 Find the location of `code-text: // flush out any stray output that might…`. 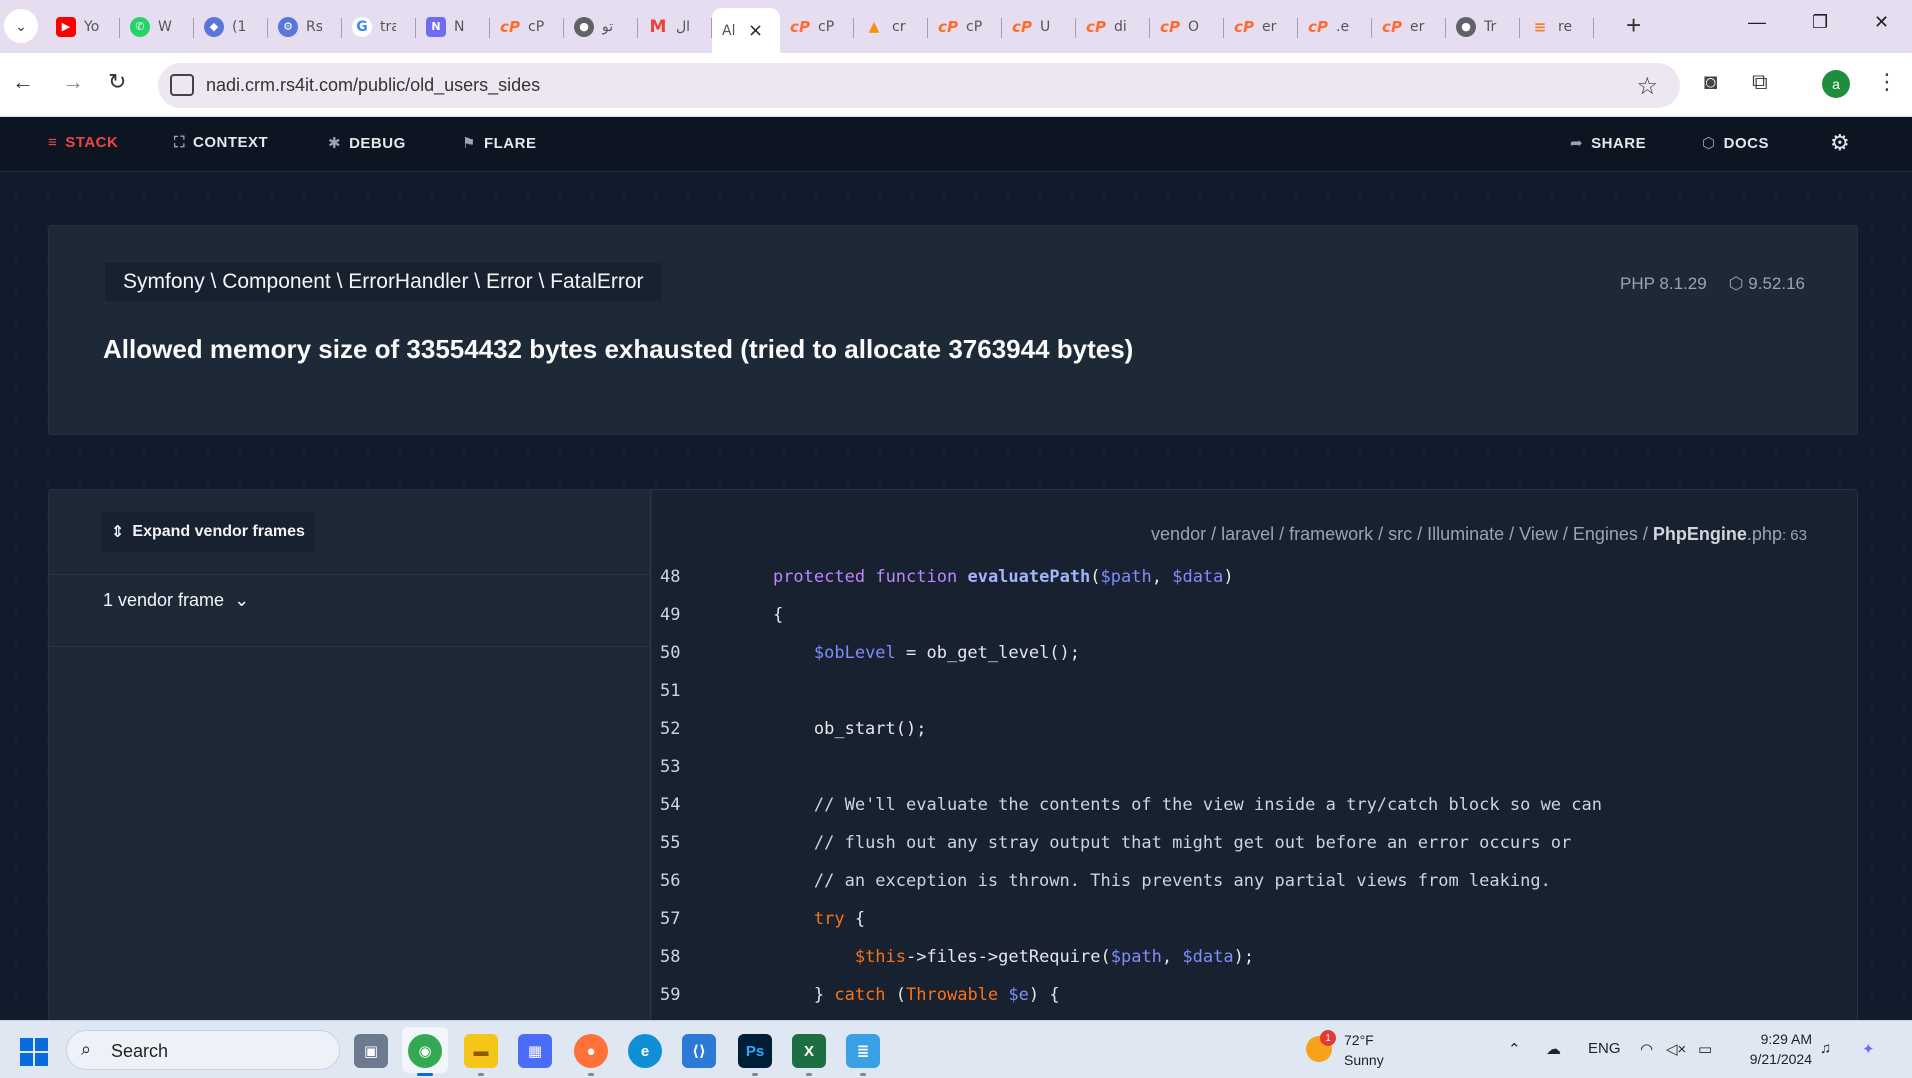

code-text: // flush out any stray output that might… is located at coordinates (1192, 843).